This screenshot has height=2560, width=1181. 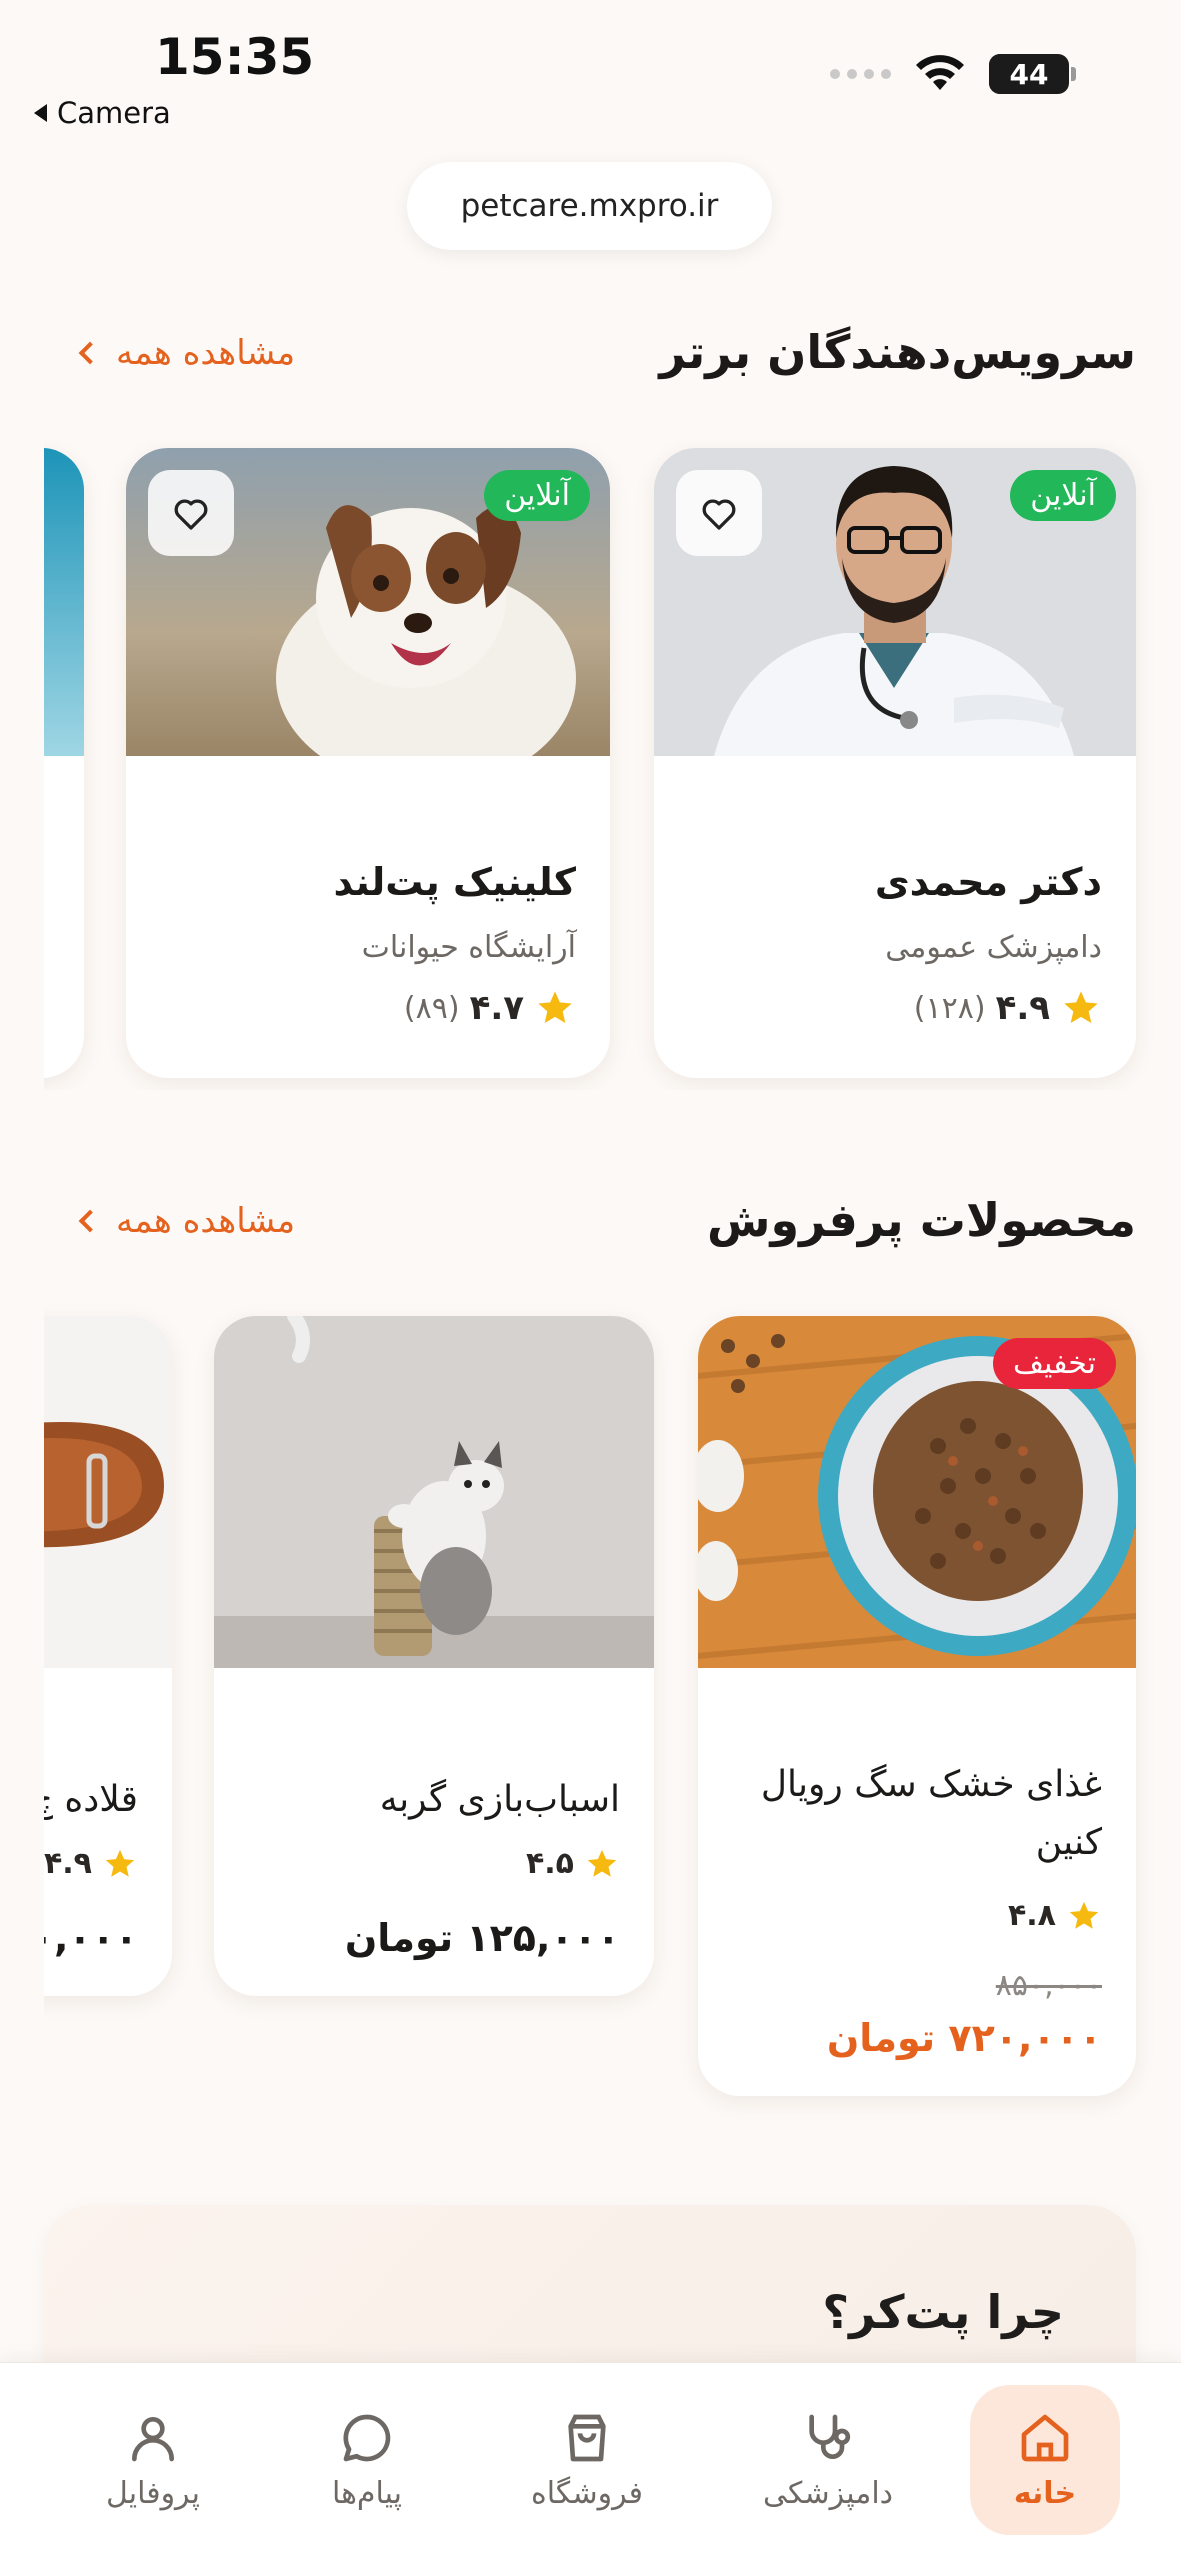 What do you see at coordinates (830, 2436) in the screenshot?
I see `stethoscope-icon` at bounding box center [830, 2436].